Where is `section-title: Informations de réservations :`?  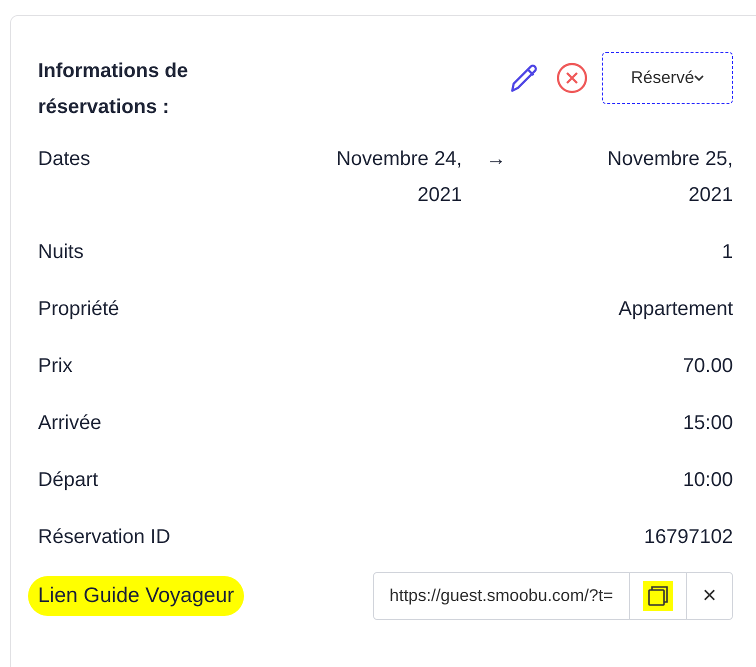
section-title: Informations de réservations : is located at coordinates (114, 89).